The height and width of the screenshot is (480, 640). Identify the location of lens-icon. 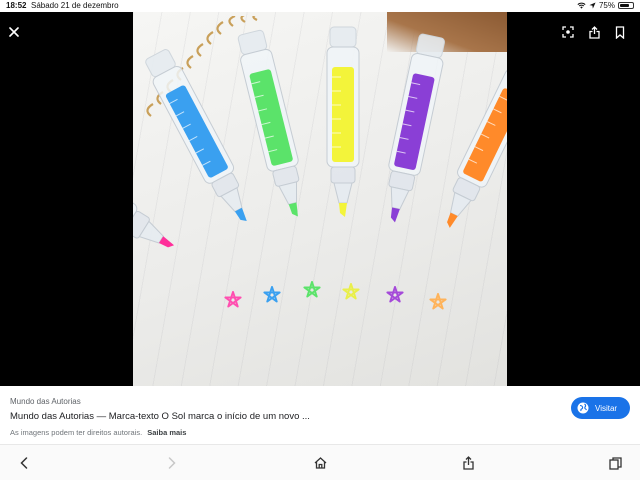
(568, 32).